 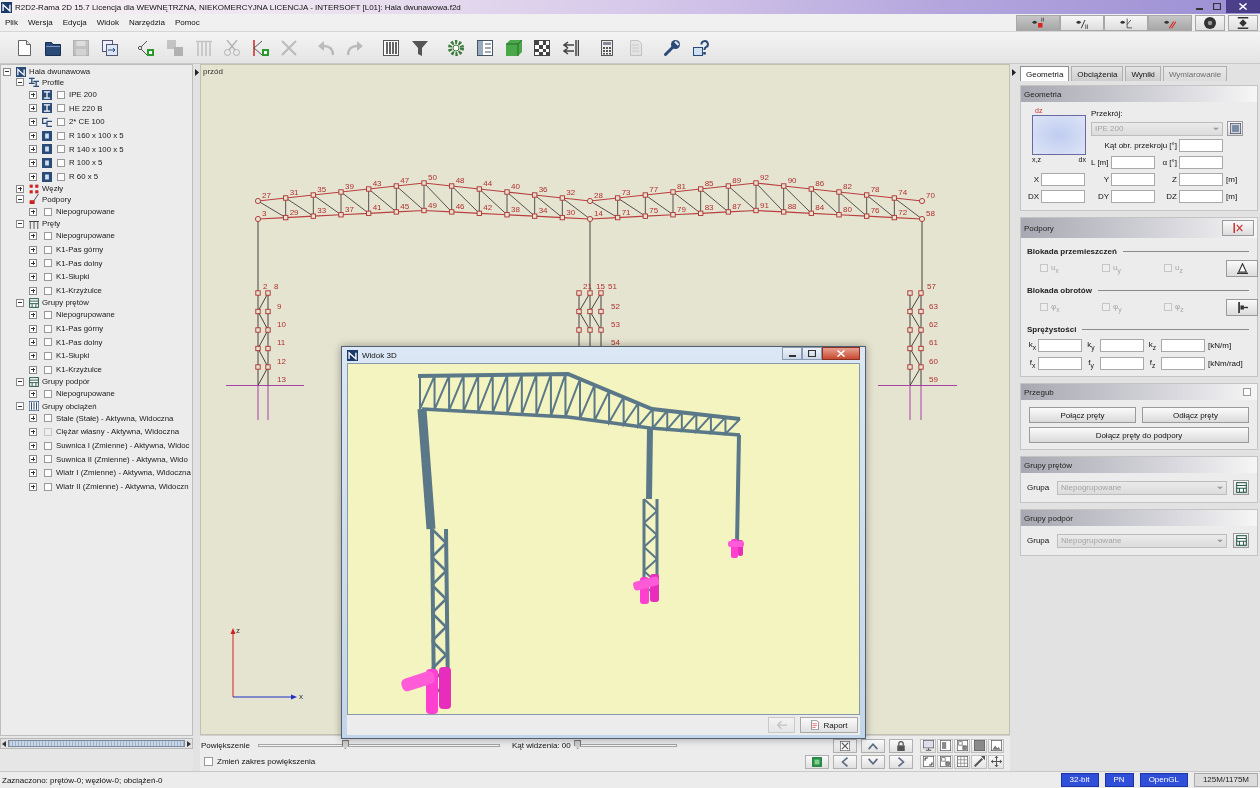 I want to click on section-picker-button, so click(x=1235, y=128).